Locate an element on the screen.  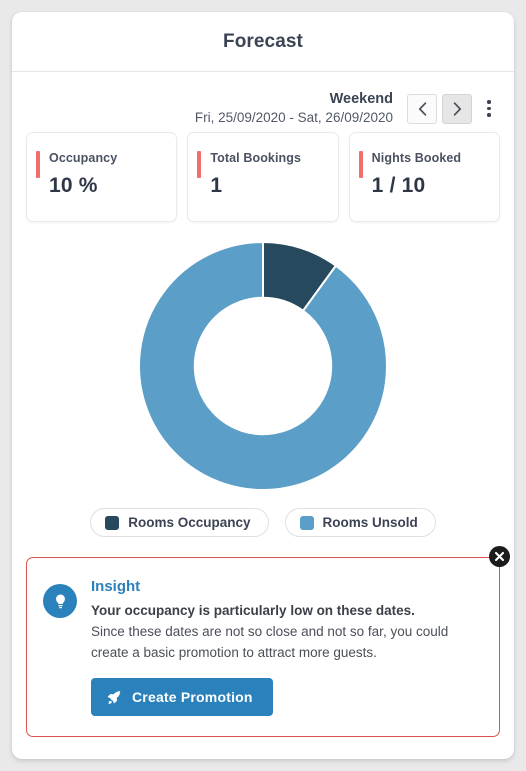
create-promotion-button: Create Promotion is located at coordinates (182, 697).